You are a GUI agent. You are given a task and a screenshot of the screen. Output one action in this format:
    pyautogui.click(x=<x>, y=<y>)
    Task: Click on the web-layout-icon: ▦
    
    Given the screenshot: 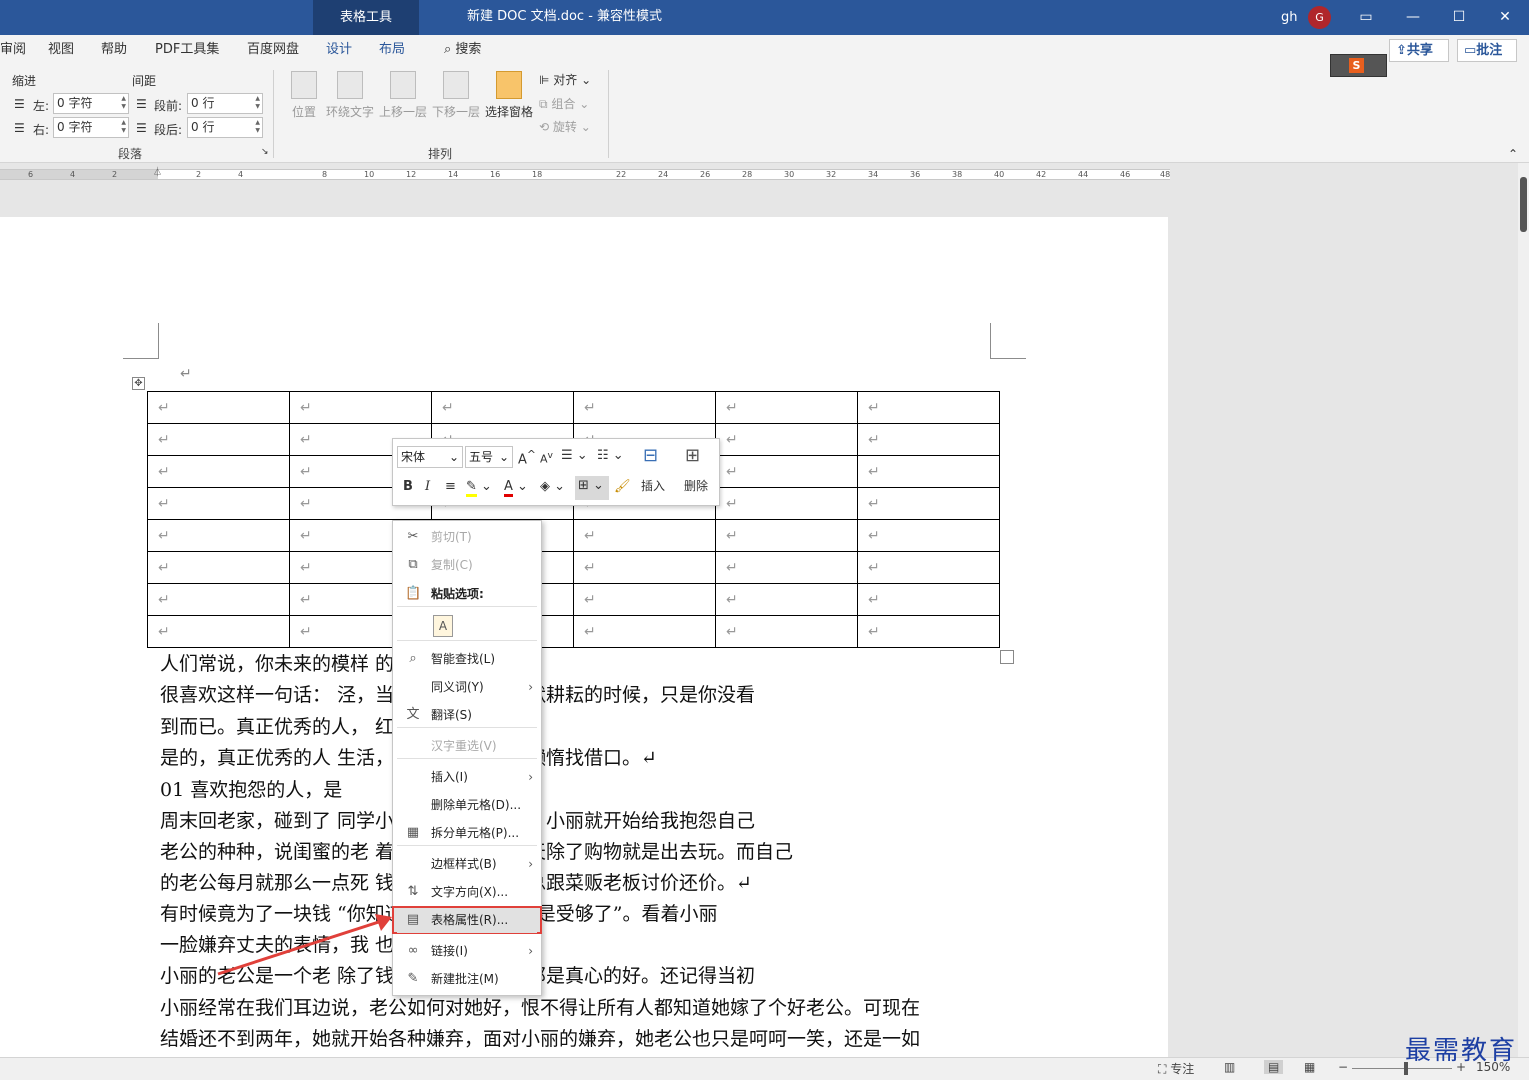 What is the action you would take?
    pyautogui.click(x=1309, y=1067)
    